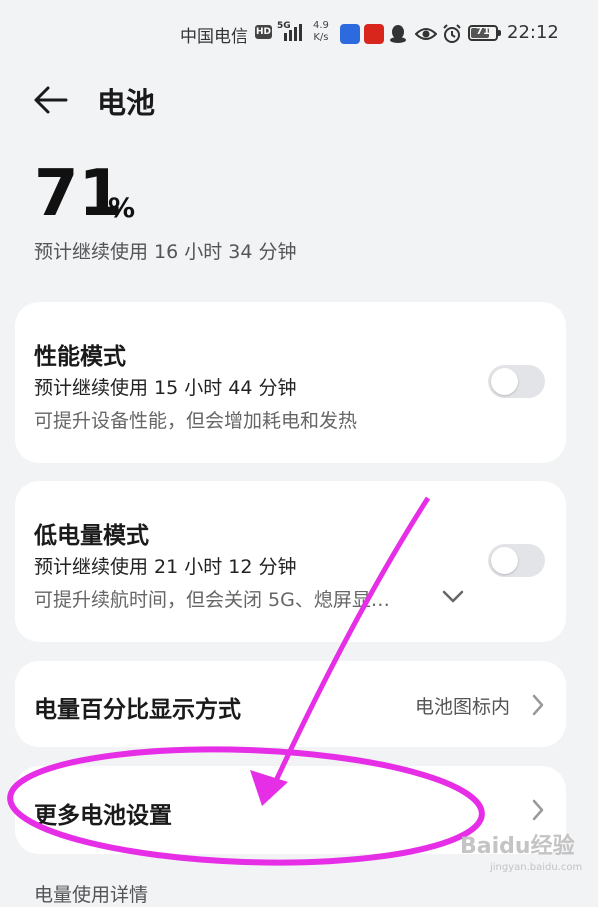 The image size is (598, 907). I want to click on low-power-mode-title: 低电量模式, so click(91, 536).